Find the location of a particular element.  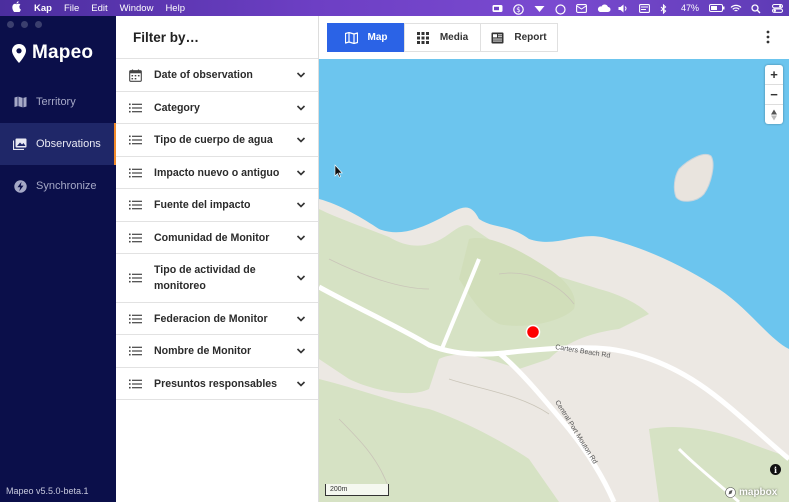

window-controls is located at coordinates (24, 24).